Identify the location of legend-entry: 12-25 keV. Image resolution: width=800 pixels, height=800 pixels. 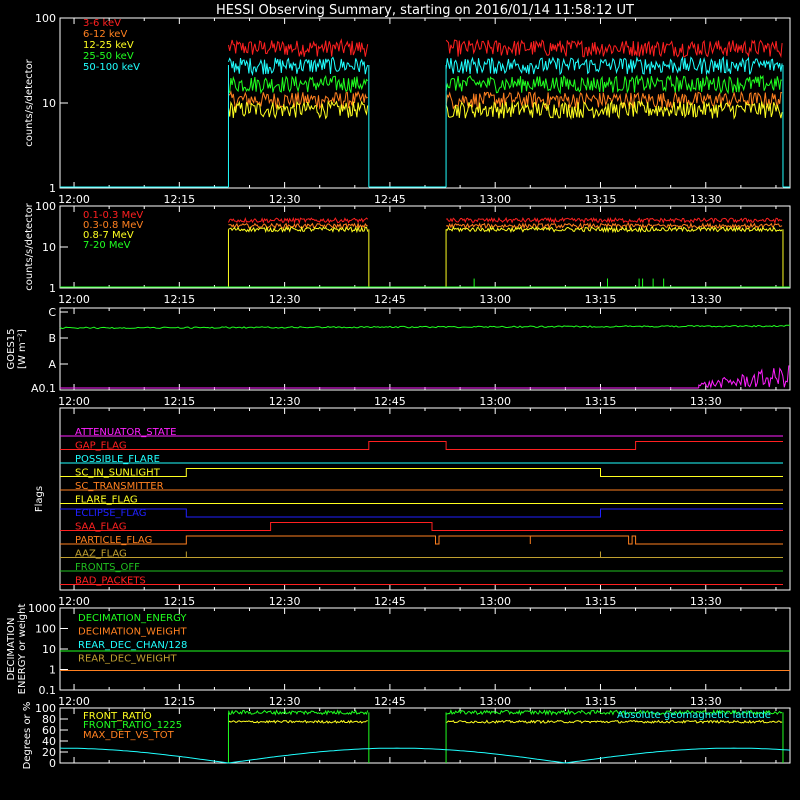
(108, 45).